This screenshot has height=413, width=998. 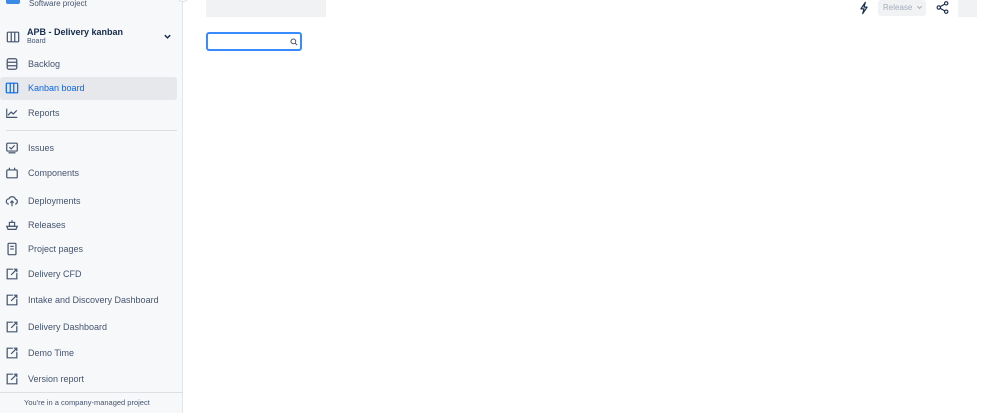 What do you see at coordinates (13, 2) in the screenshot?
I see `project-avatar` at bounding box center [13, 2].